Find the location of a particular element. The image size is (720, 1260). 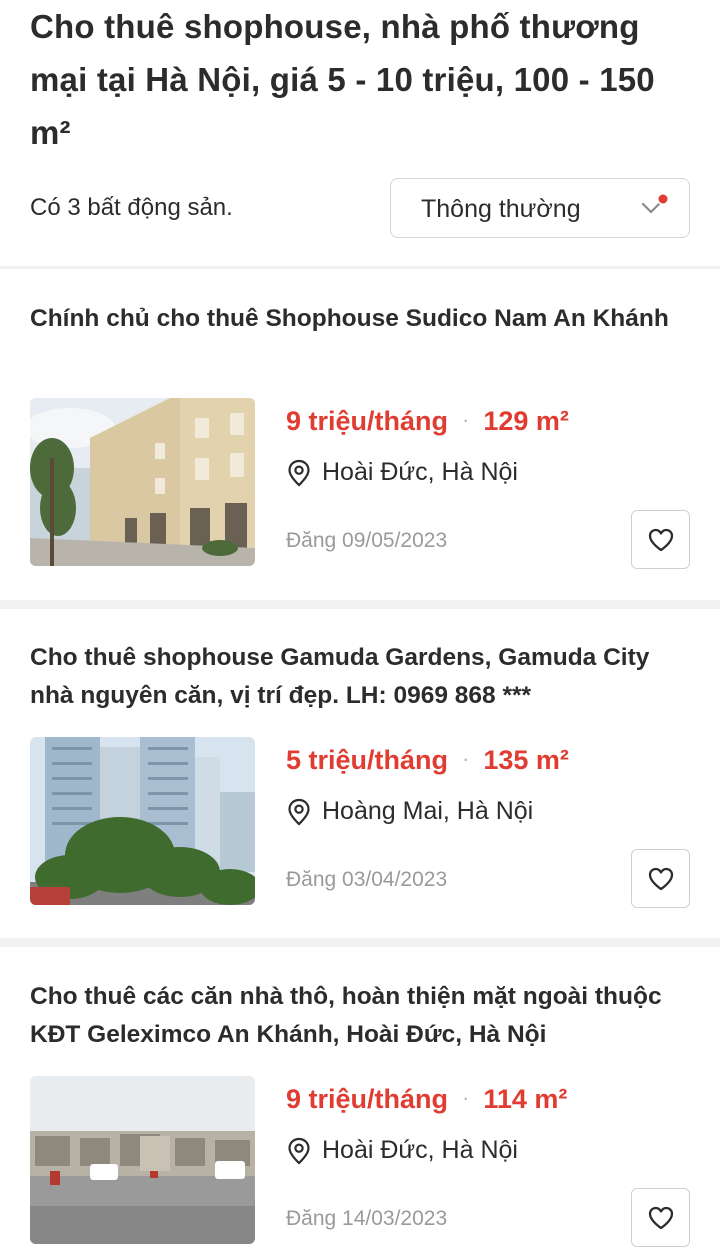

location-row: Hoàng Mai, Hà Nội is located at coordinates (409, 811).